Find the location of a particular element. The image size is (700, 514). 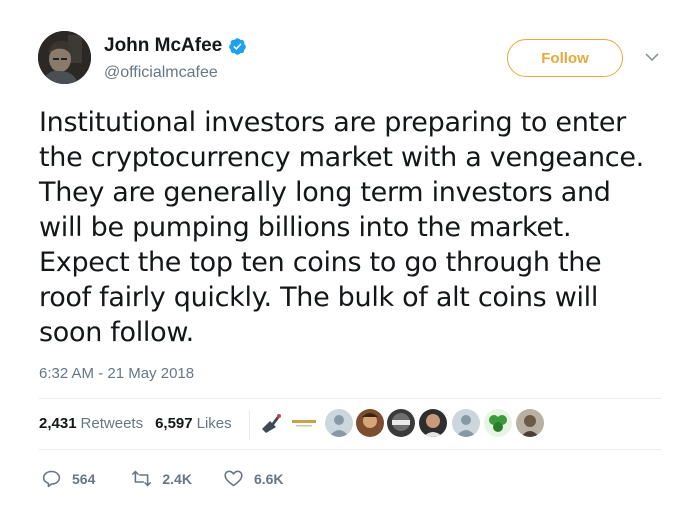

stats-separator is located at coordinates (249, 425).